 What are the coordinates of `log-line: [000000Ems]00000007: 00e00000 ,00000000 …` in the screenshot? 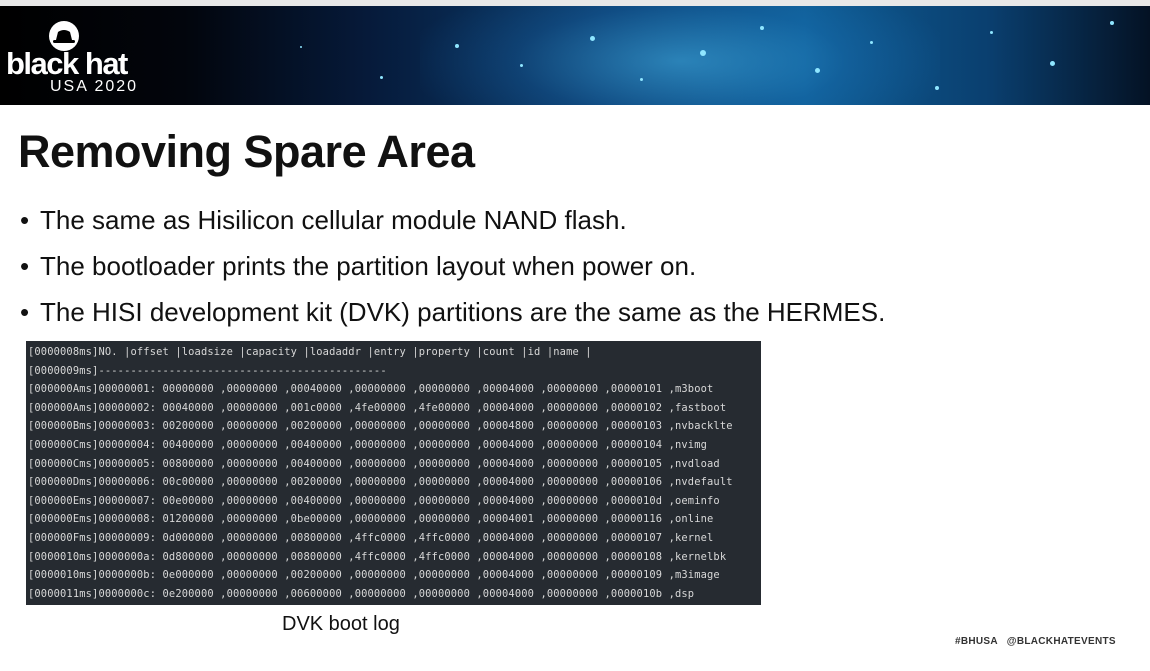 It's located at (374, 500).